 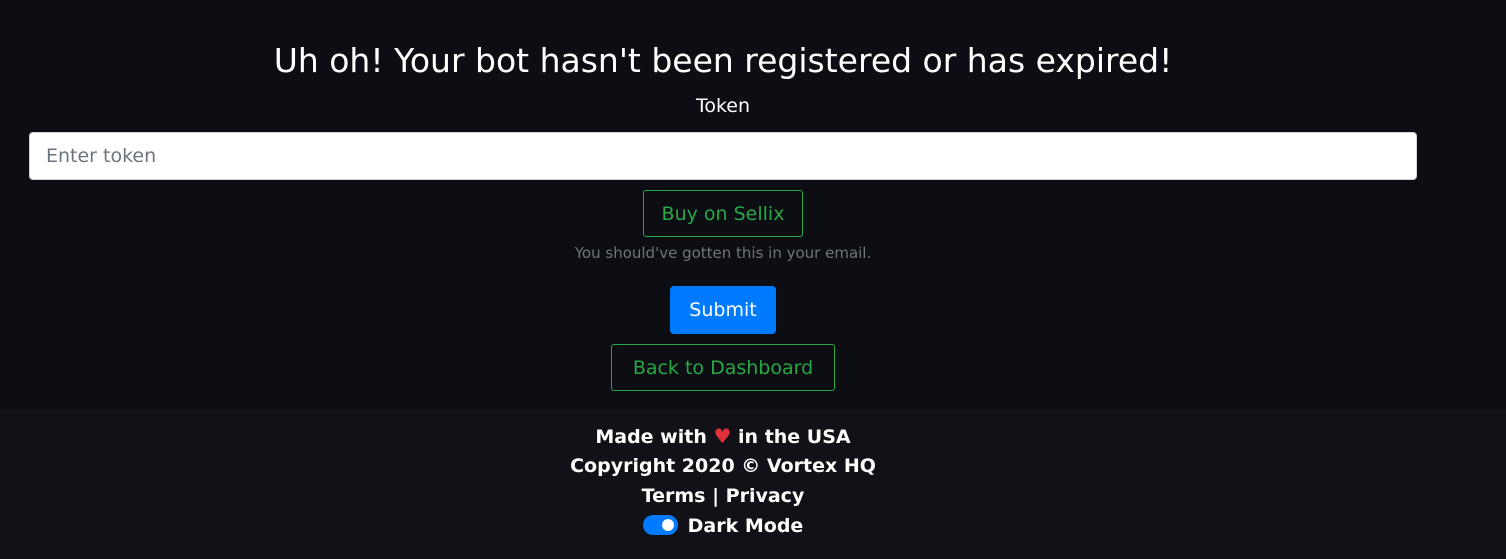 What do you see at coordinates (765, 496) in the screenshot?
I see `privacy-link: Privacy` at bounding box center [765, 496].